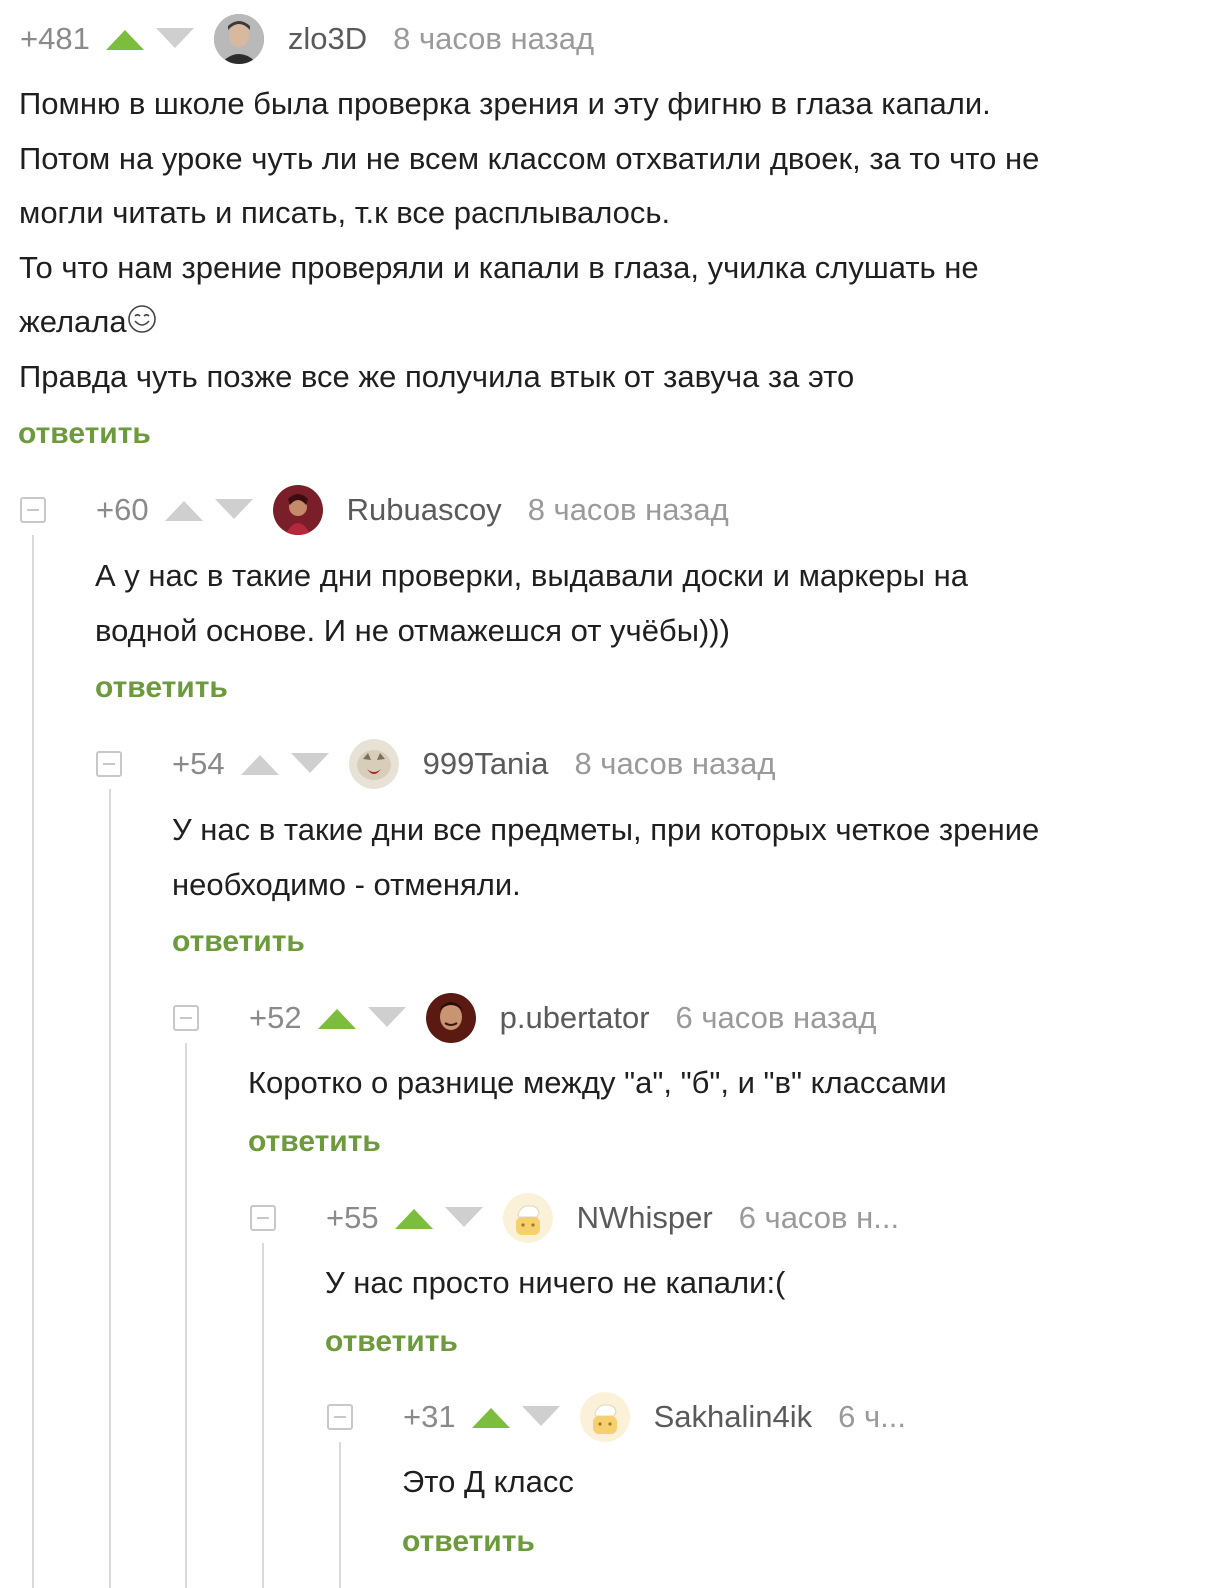  I want to click on comment-text-line: желала, so click(614, 322).